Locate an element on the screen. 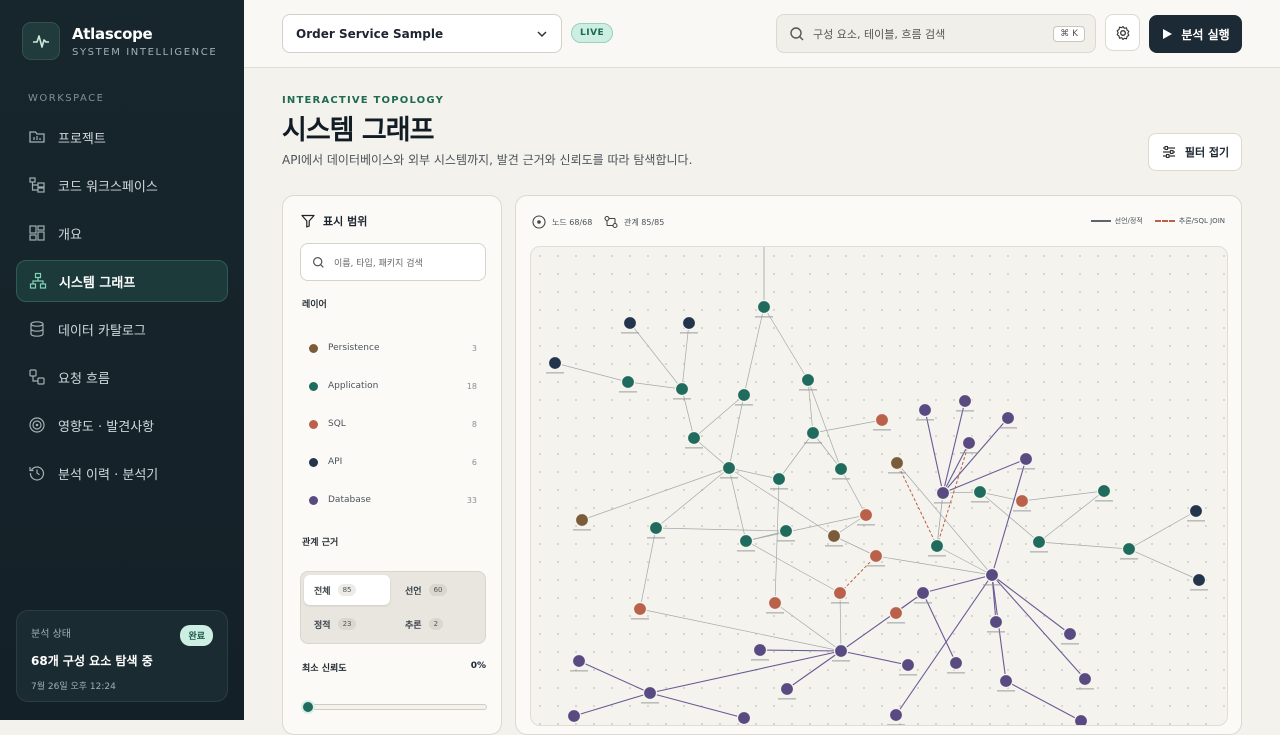 This screenshot has height=735, width=1280. global-search-input: 구성 요소, 테이블, 흐름 검색 ⌘ K is located at coordinates (936, 33).